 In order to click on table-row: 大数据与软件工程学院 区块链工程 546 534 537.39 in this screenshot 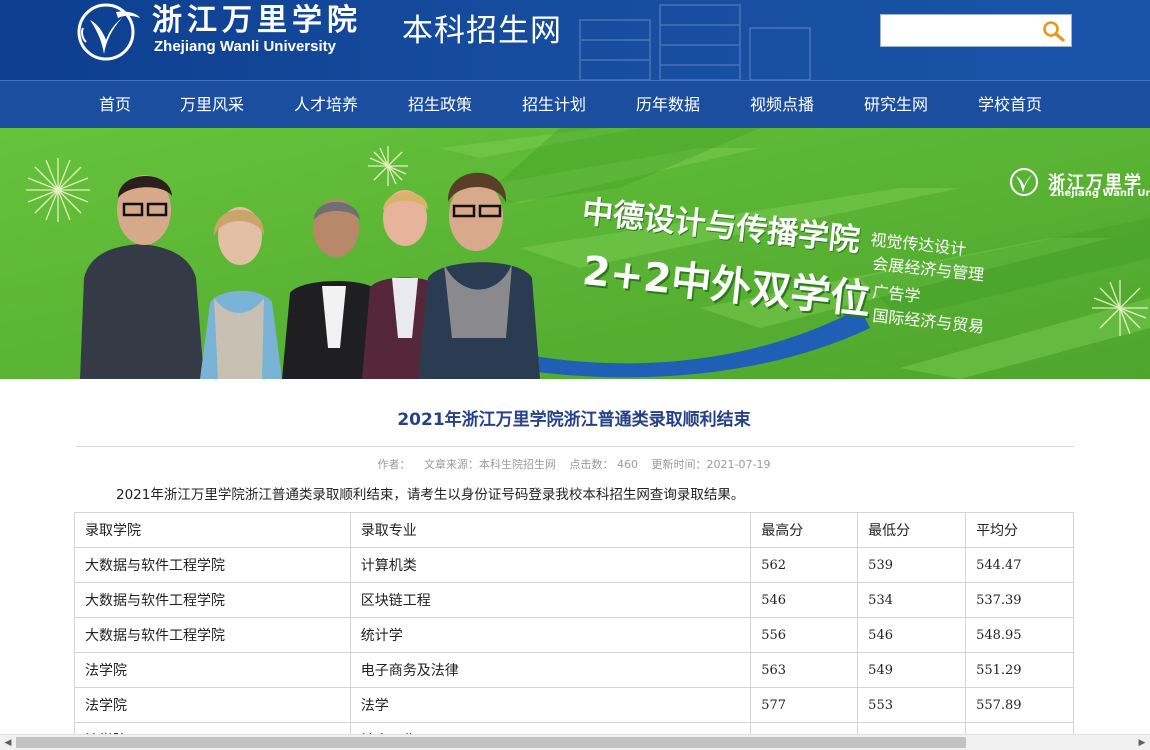, I will do `click(574, 600)`.